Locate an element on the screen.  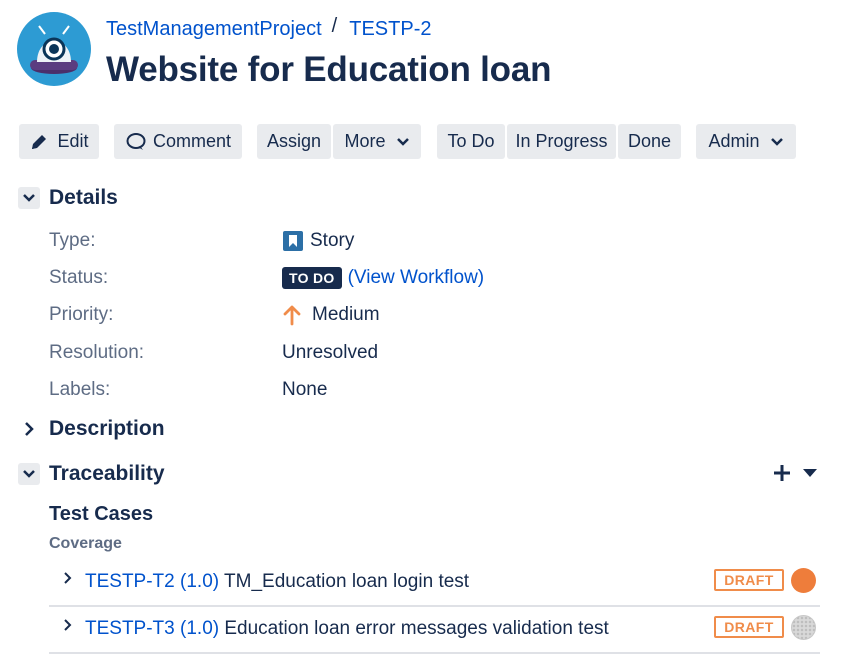
type-value-text: Story is located at coordinates (332, 240).